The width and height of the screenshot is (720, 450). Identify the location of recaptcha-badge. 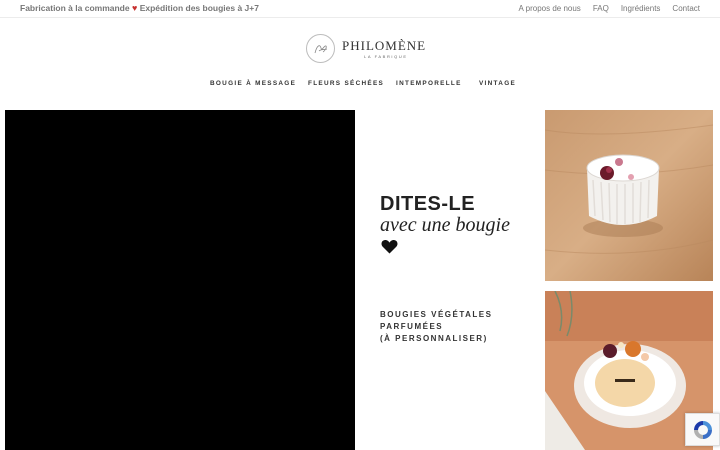
(702, 429).